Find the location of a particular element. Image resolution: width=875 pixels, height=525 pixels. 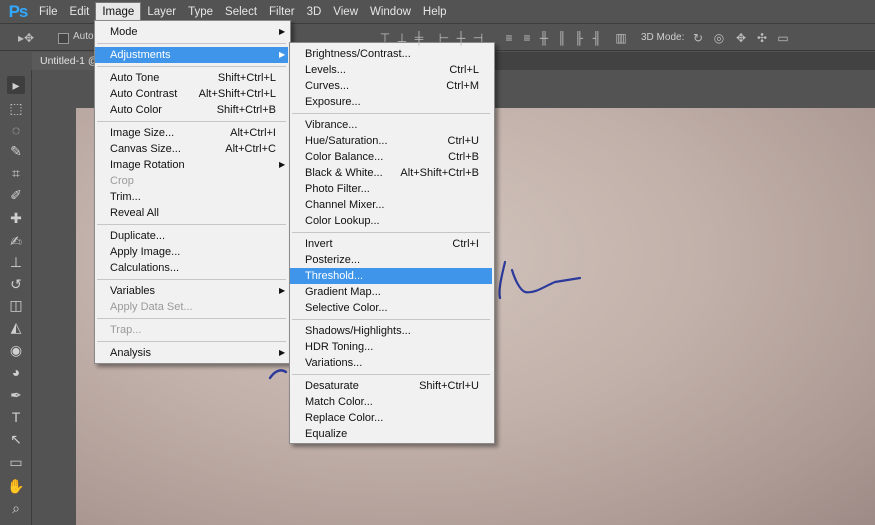

menu-view: View is located at coordinates (345, 12).